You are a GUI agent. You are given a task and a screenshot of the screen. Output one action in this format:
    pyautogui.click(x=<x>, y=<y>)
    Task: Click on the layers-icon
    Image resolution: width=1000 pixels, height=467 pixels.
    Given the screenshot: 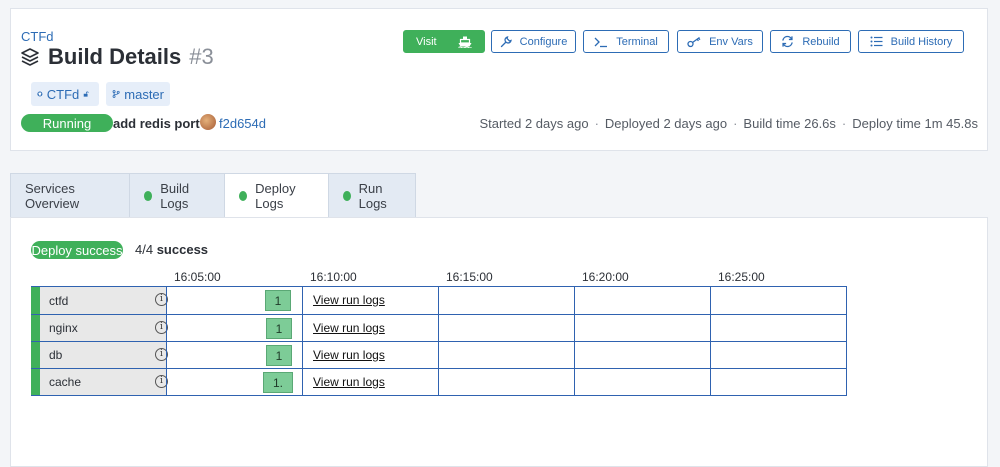 What is the action you would take?
    pyautogui.click(x=30, y=57)
    